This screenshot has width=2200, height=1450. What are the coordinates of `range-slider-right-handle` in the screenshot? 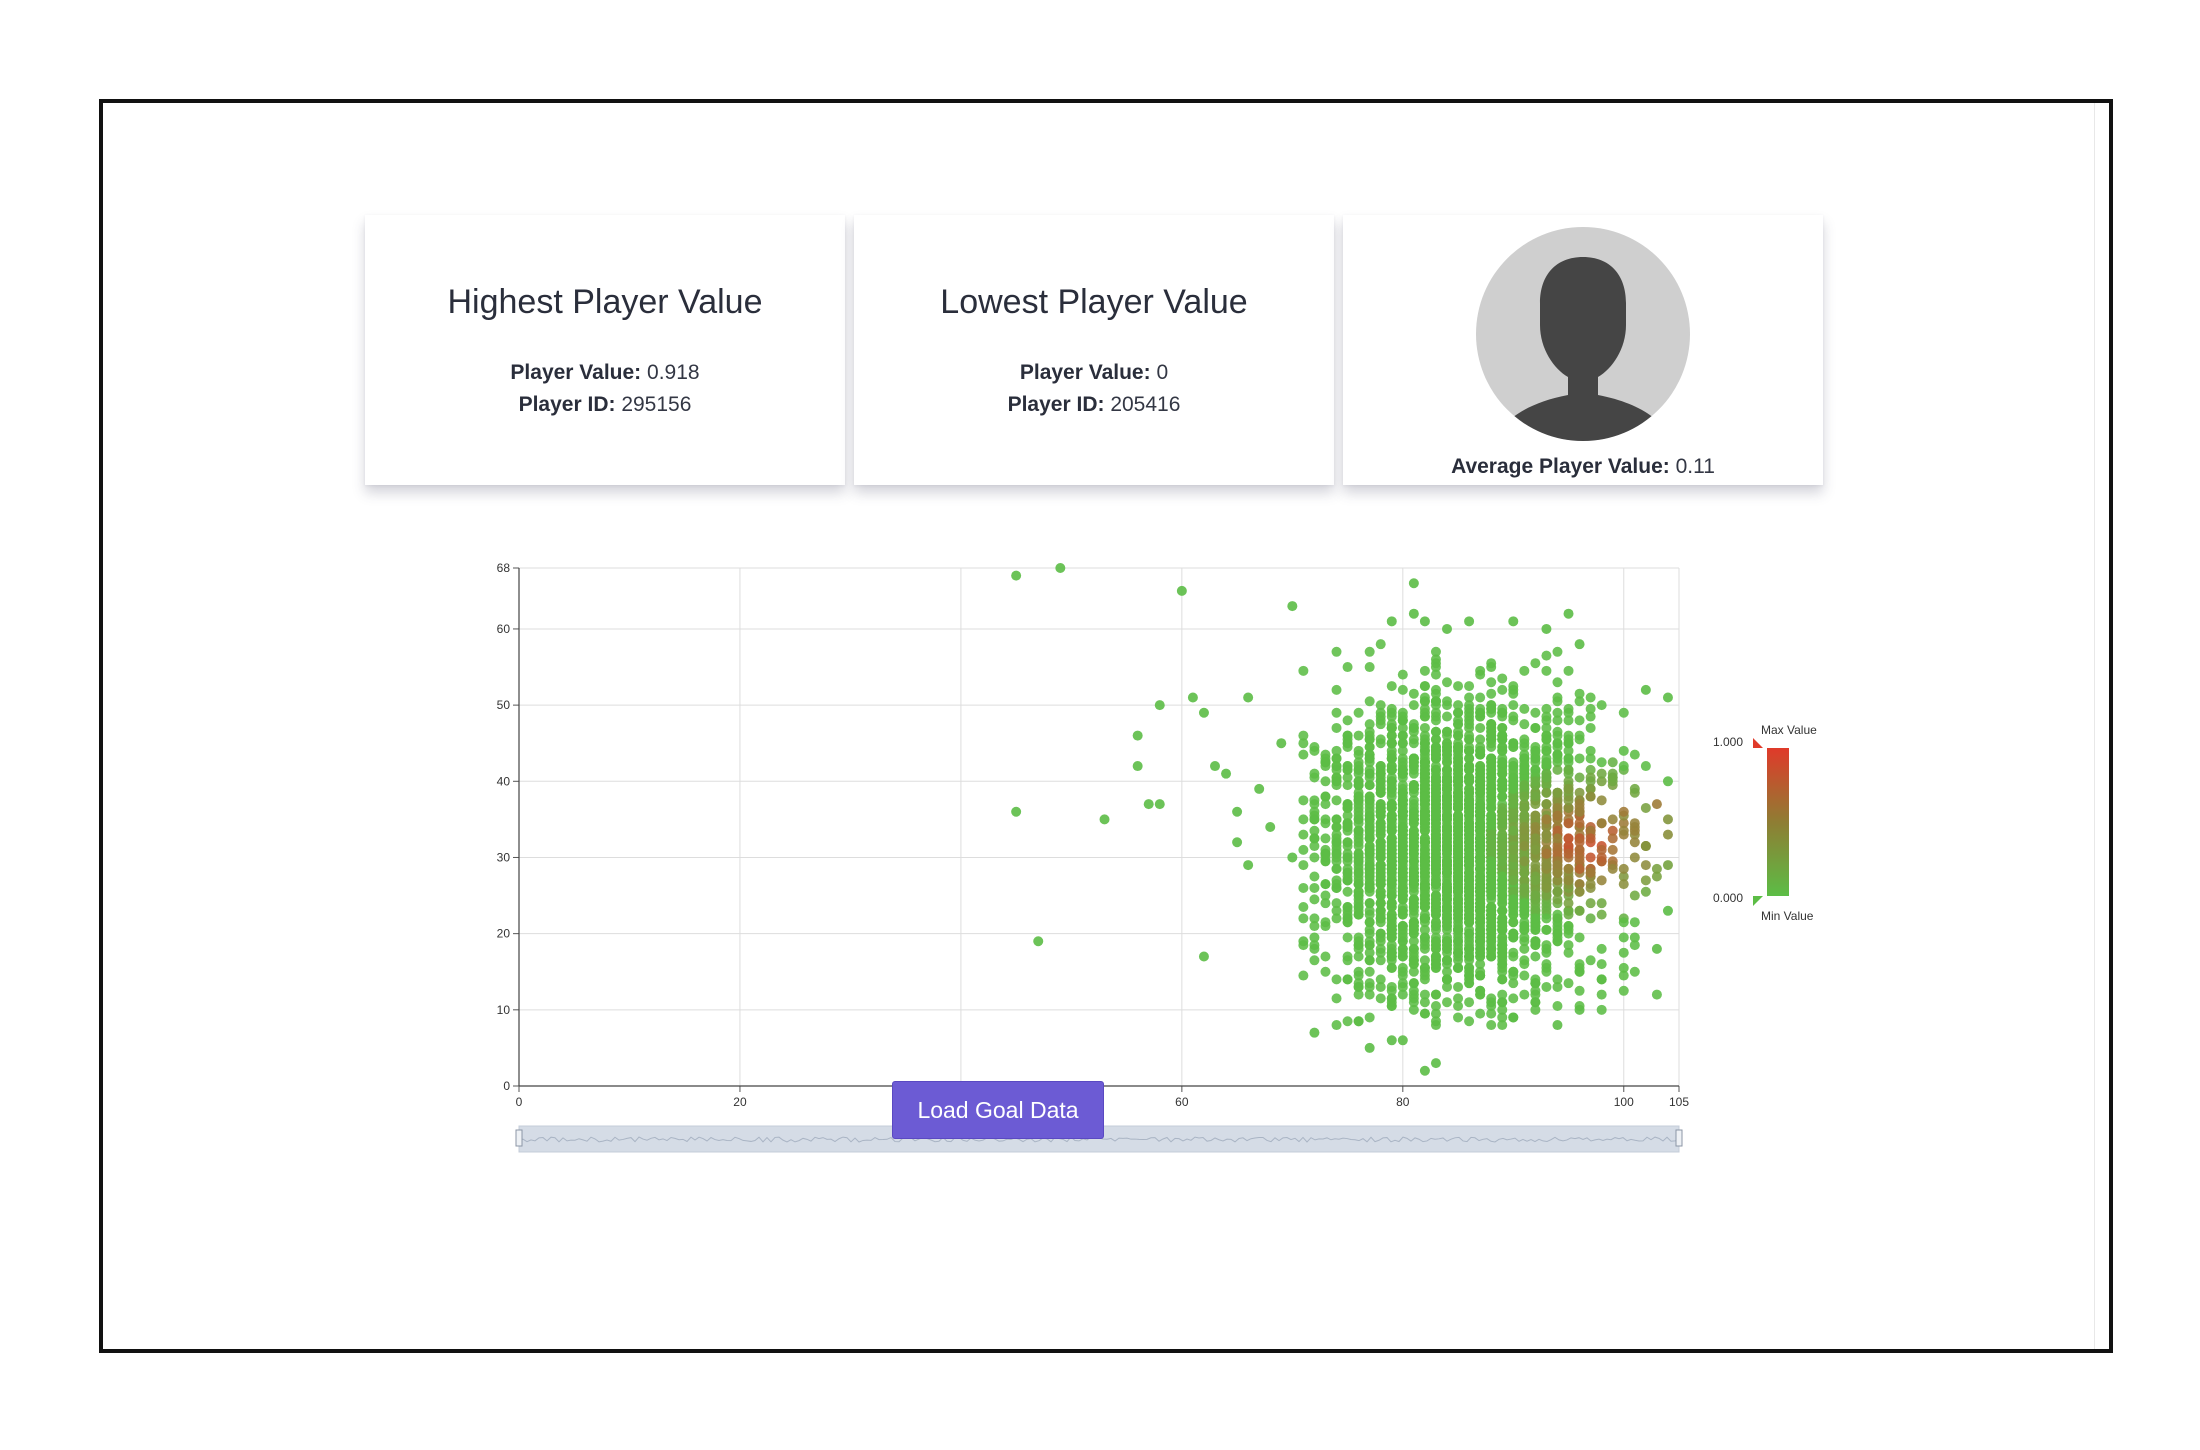 It's located at (1679, 1138).